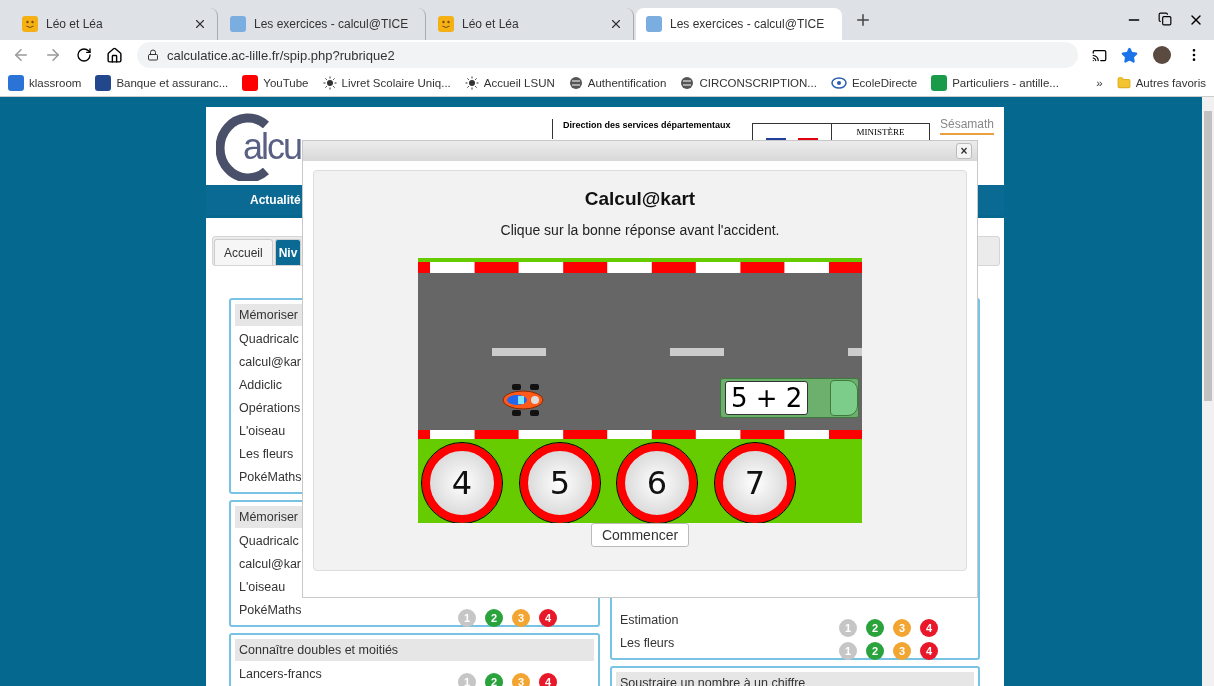 This screenshot has height=686, width=1214. Describe the element at coordinates (729, 644) in the screenshot. I see `exercise-link: Les fleurs` at that location.